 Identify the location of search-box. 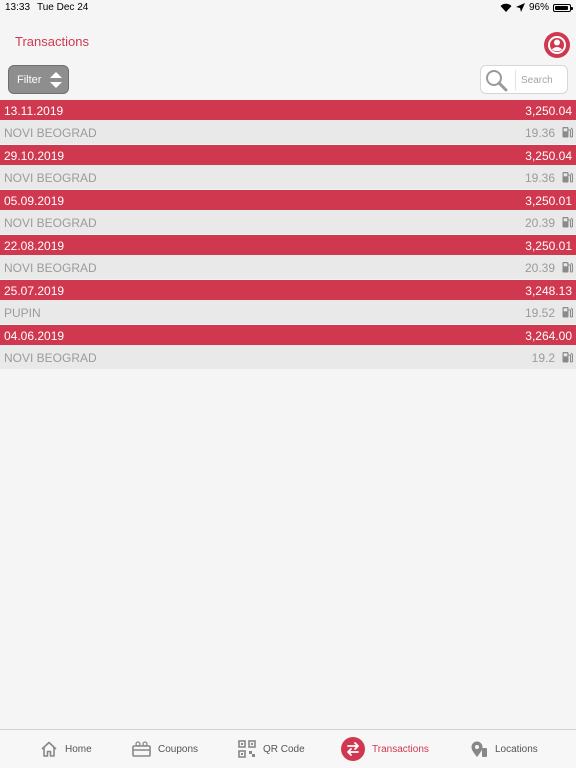
(524, 79).